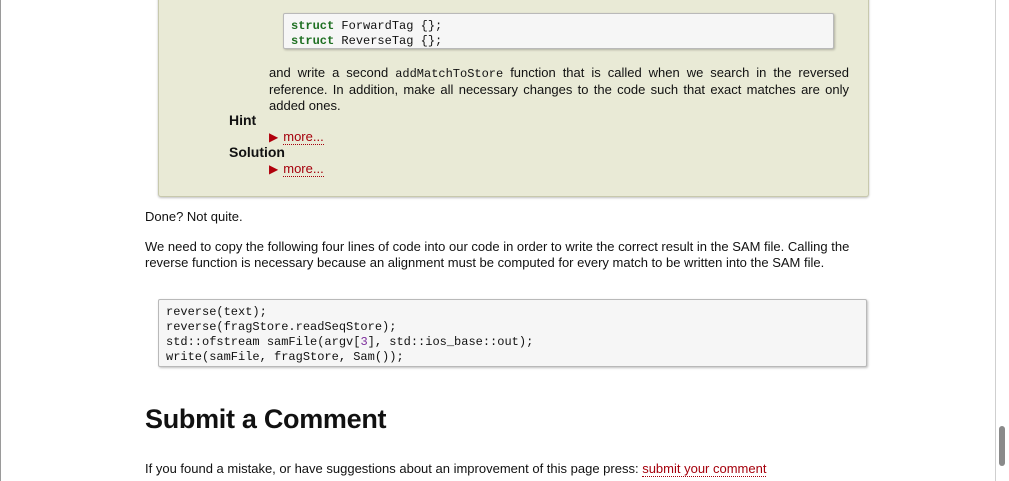 The height and width of the screenshot is (481, 1009). Describe the element at coordinates (1002, 446) in the screenshot. I see `scrollbar-thumb` at that location.